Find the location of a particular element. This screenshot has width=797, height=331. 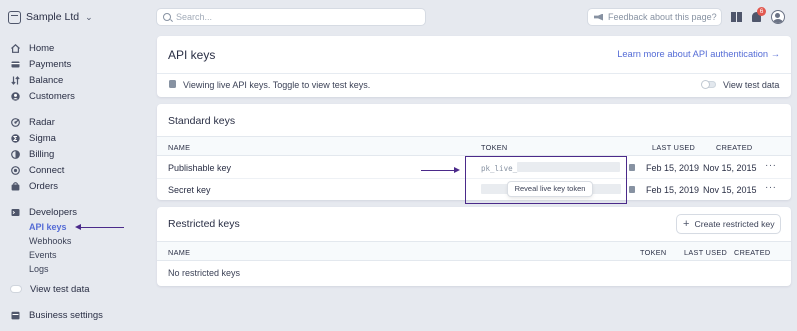

empty-state-text: No restricted keys is located at coordinates (204, 273).